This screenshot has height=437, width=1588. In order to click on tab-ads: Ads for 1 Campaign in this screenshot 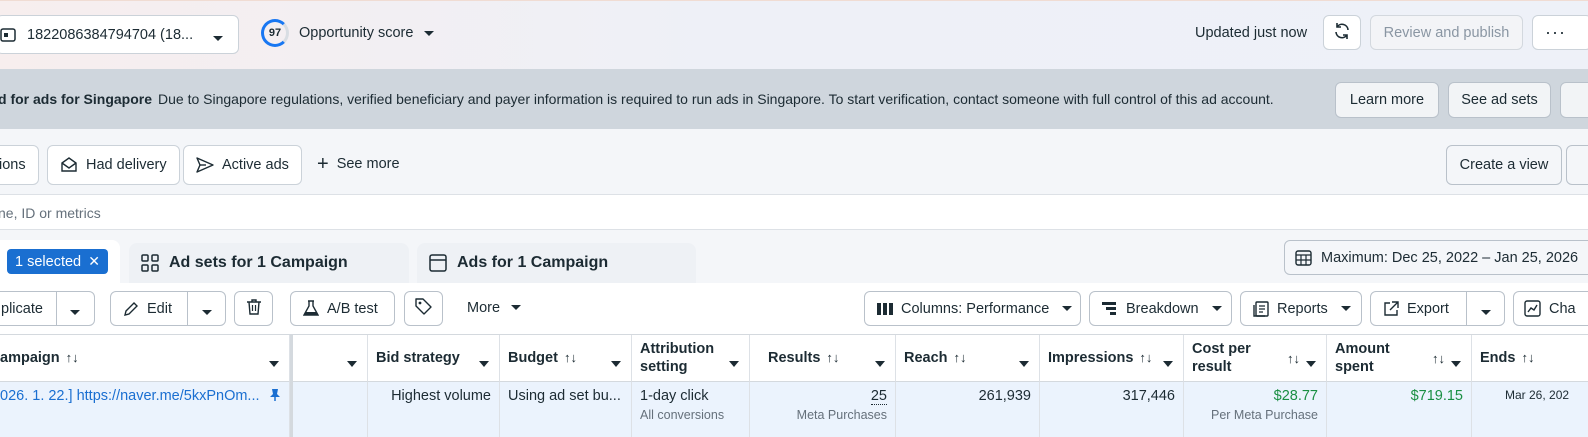, I will do `click(556, 263)`.